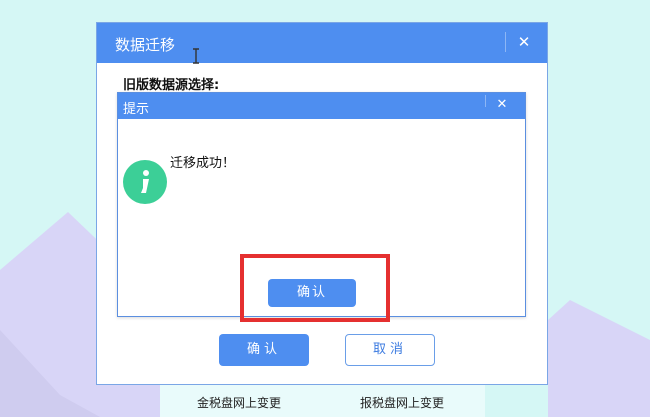 This screenshot has height=417, width=650. I want to click on tax-disk-change-link: 报税盘网上变更, so click(402, 402).